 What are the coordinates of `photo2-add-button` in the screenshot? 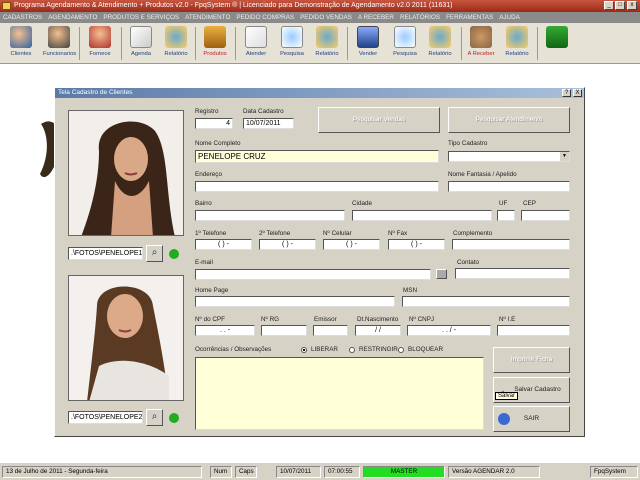 It's located at (173, 418).